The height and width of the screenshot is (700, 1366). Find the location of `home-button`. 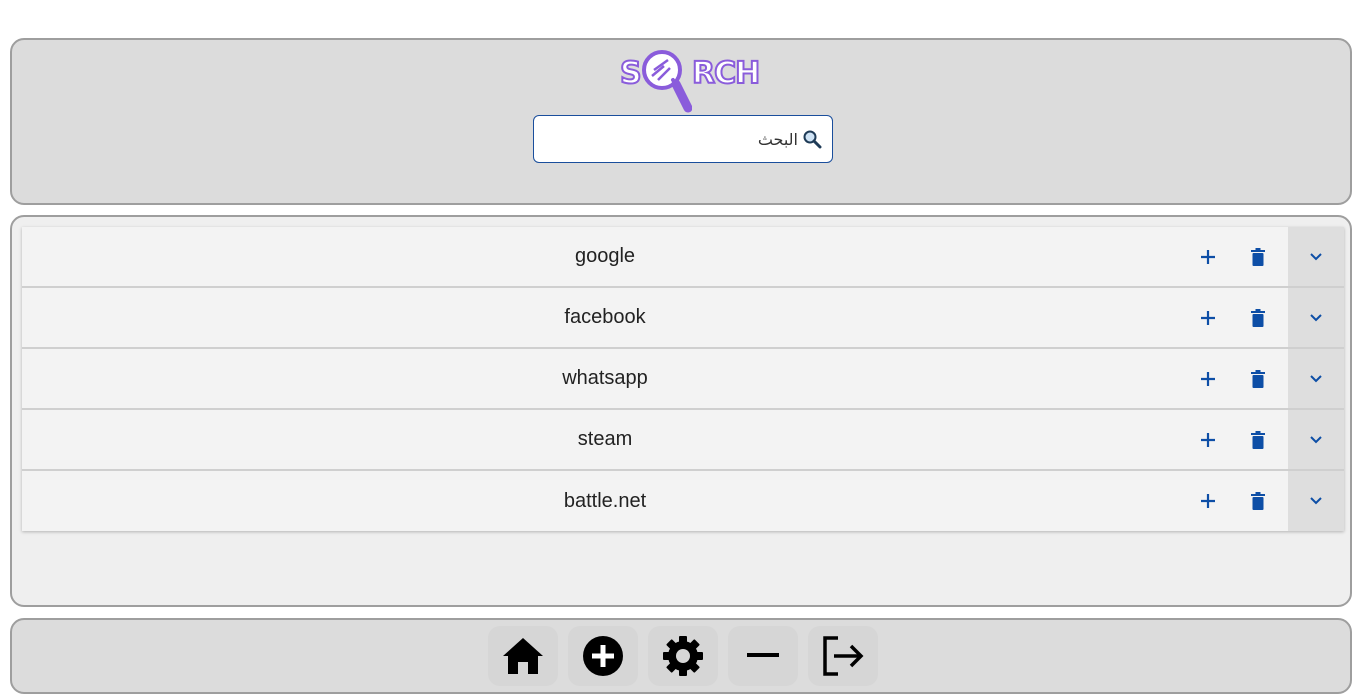

home-button is located at coordinates (523, 656).